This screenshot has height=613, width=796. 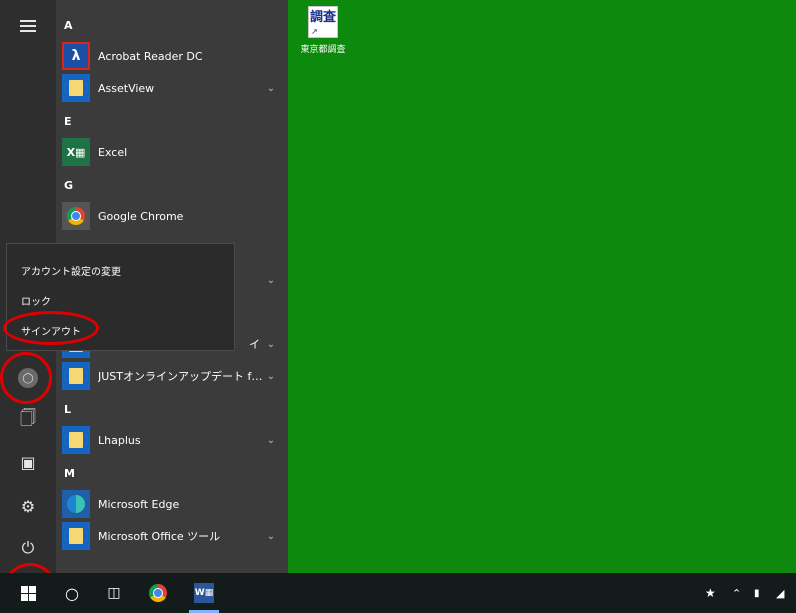 What do you see at coordinates (170, 440) in the screenshot?
I see `app-lhaplus: Lhaplus ⌄` at bounding box center [170, 440].